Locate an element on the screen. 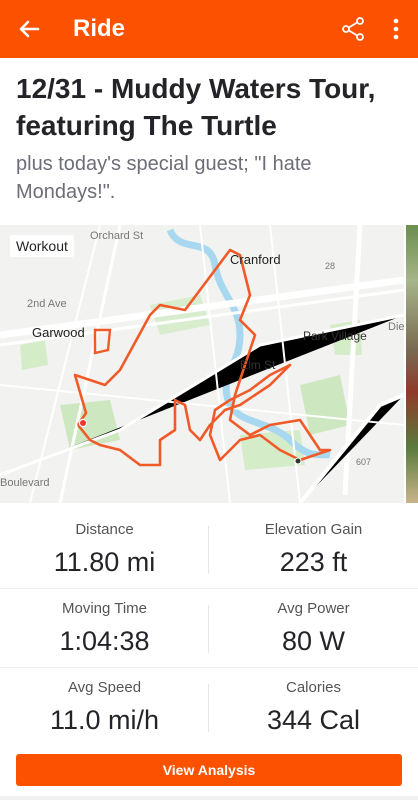 This screenshot has width=418, height=800. stat-label: Moving Time is located at coordinates (104, 608).